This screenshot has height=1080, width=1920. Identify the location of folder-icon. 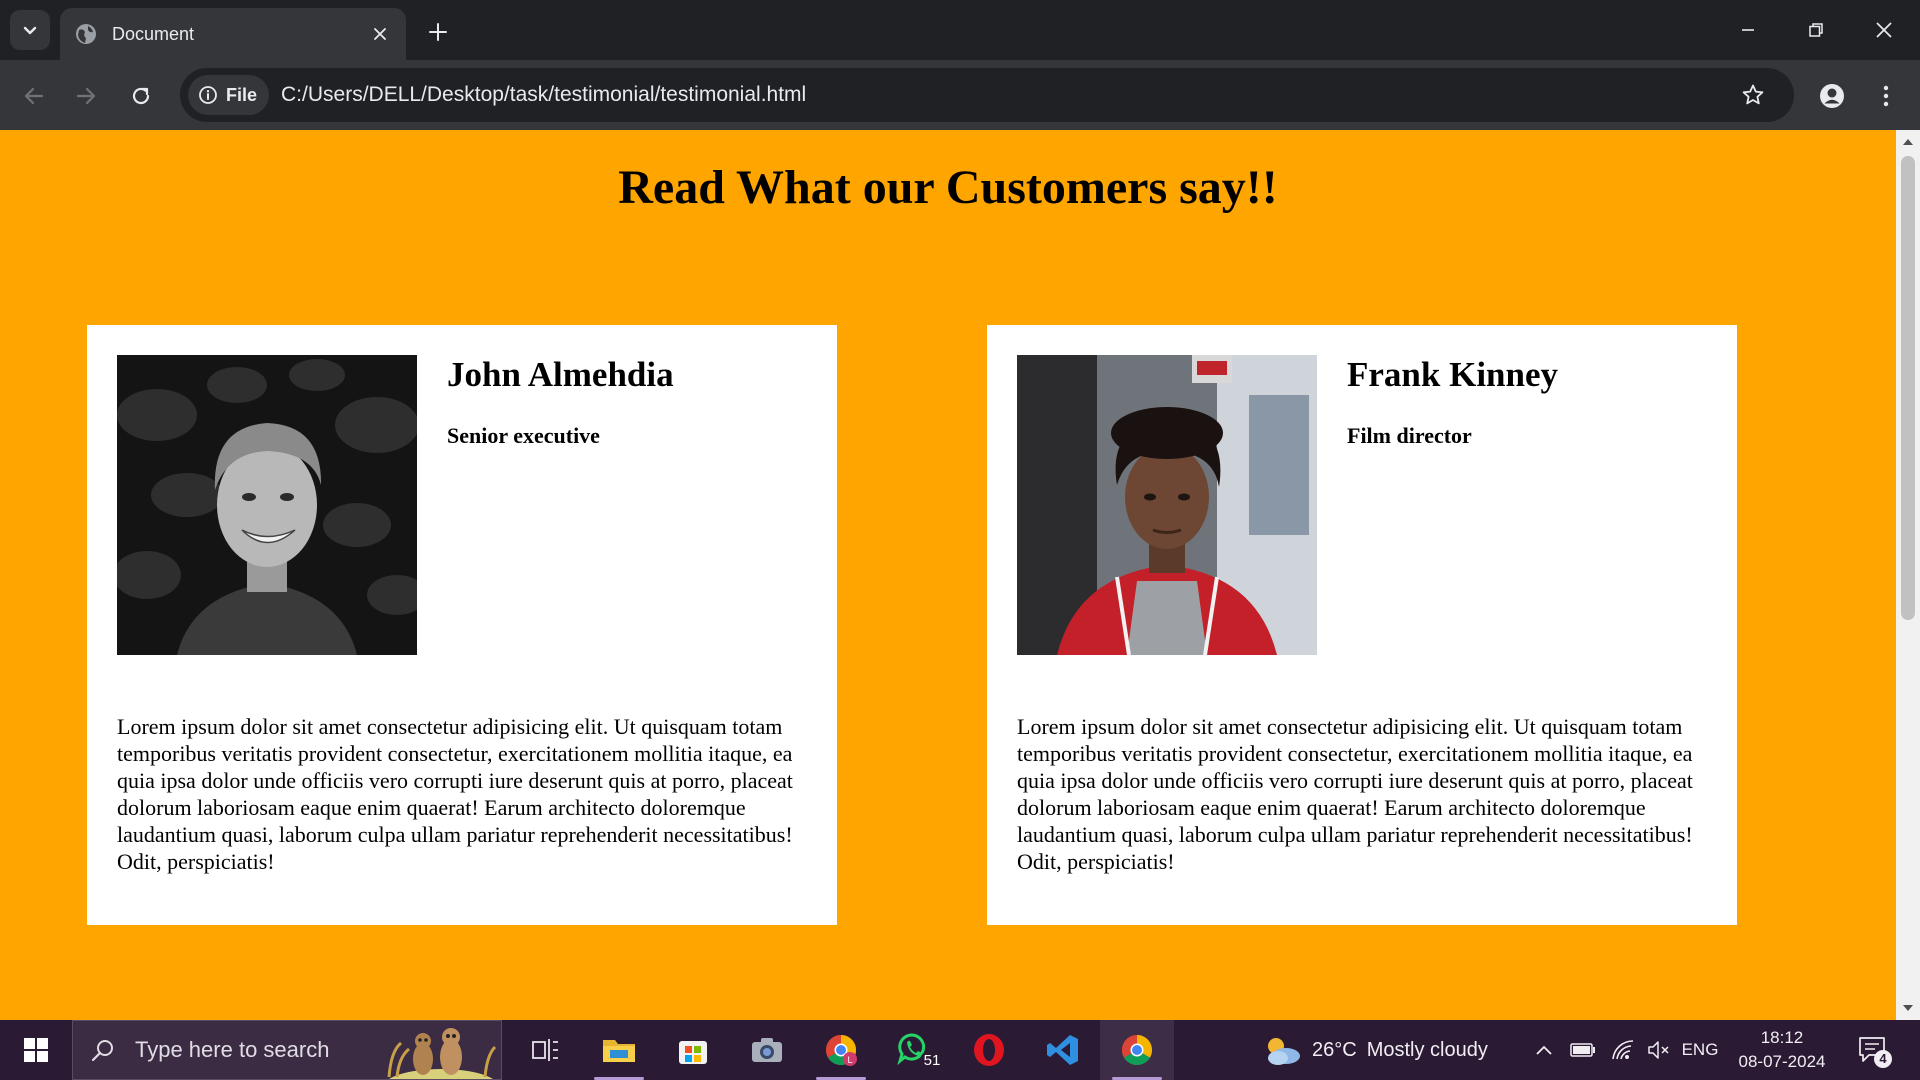
(619, 1051).